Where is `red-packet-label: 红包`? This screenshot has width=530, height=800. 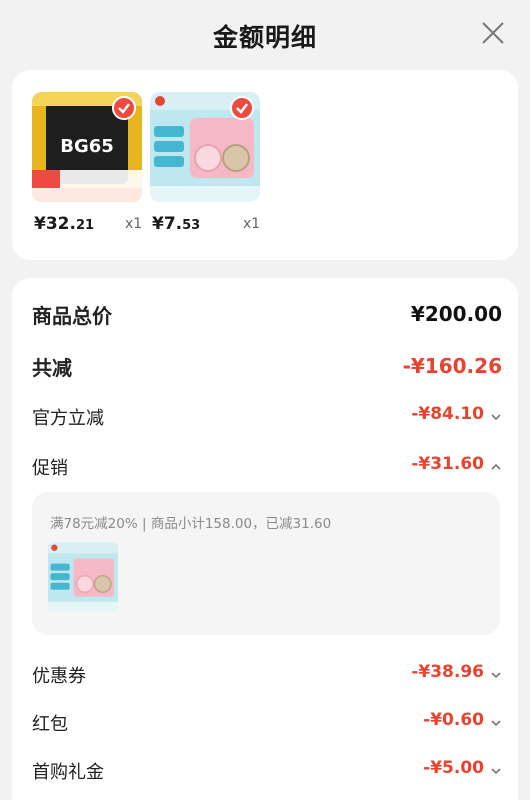
red-packet-label: 红包 is located at coordinates (50, 724).